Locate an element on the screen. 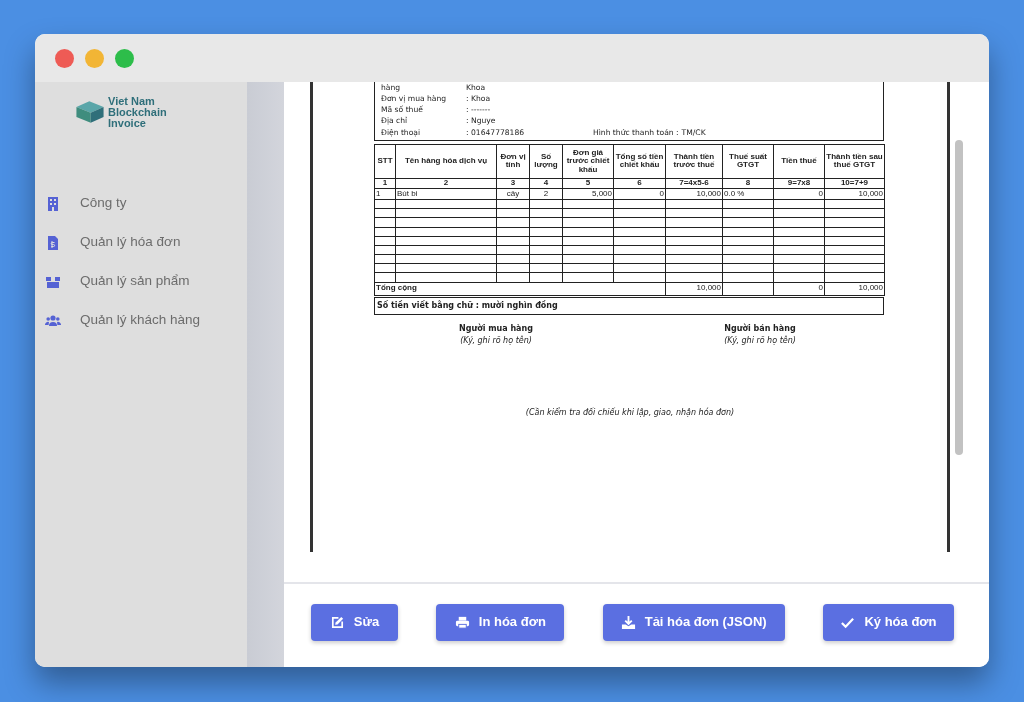  sidebar-item-label: Quản lý hóa đơn is located at coordinates (130, 242).